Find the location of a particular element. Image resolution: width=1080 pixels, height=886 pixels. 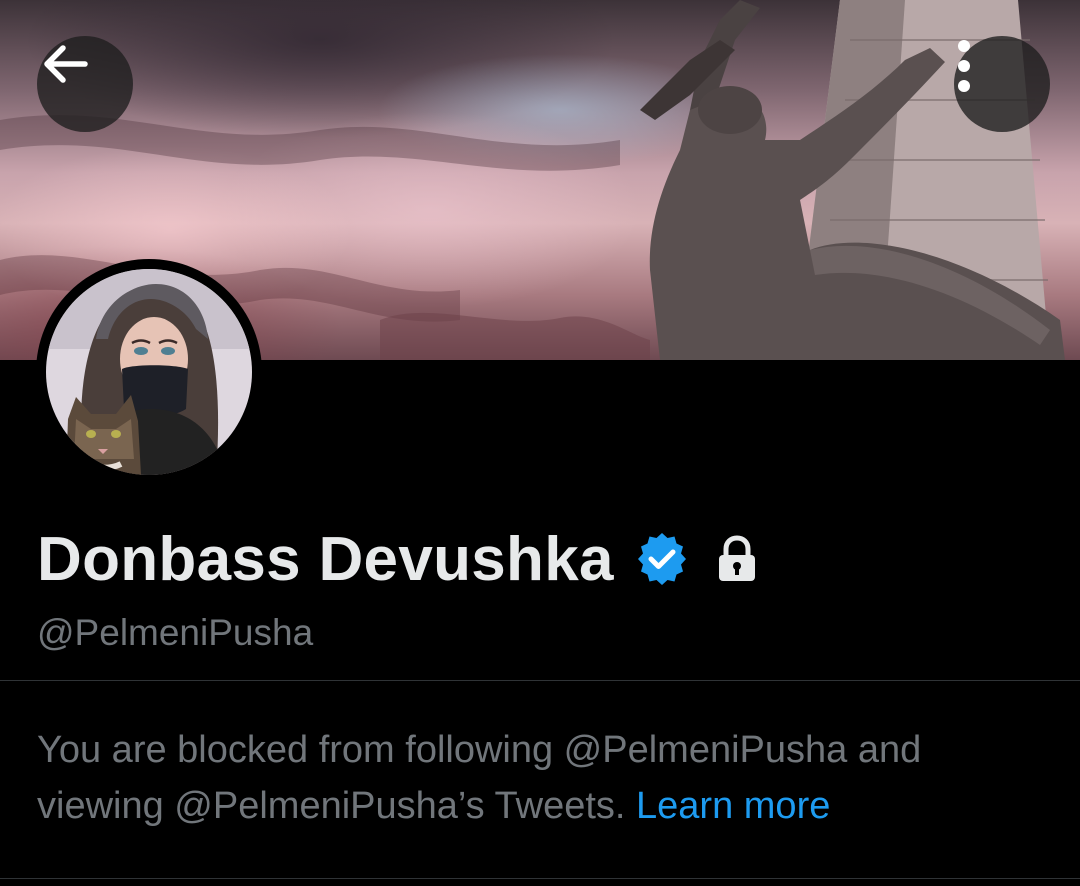

arrow-left-icon is located at coordinates (66, 64).